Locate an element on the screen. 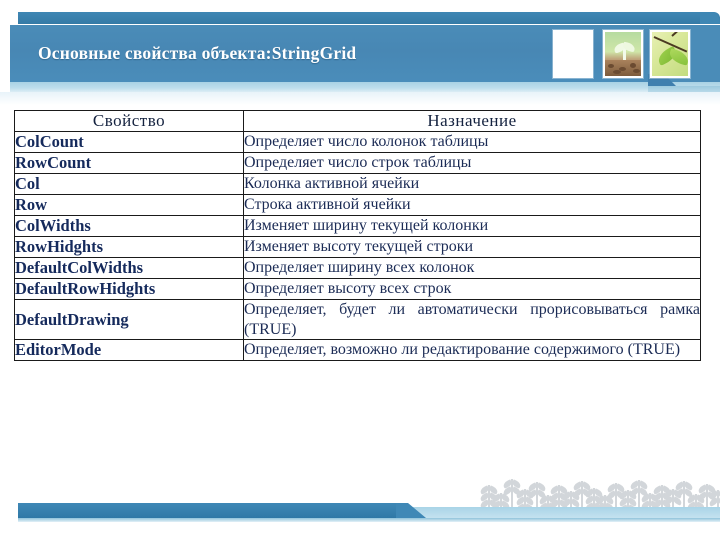 This screenshot has width=720, height=540. property-name-cell: DefaultRowHidghts is located at coordinates (129, 289).